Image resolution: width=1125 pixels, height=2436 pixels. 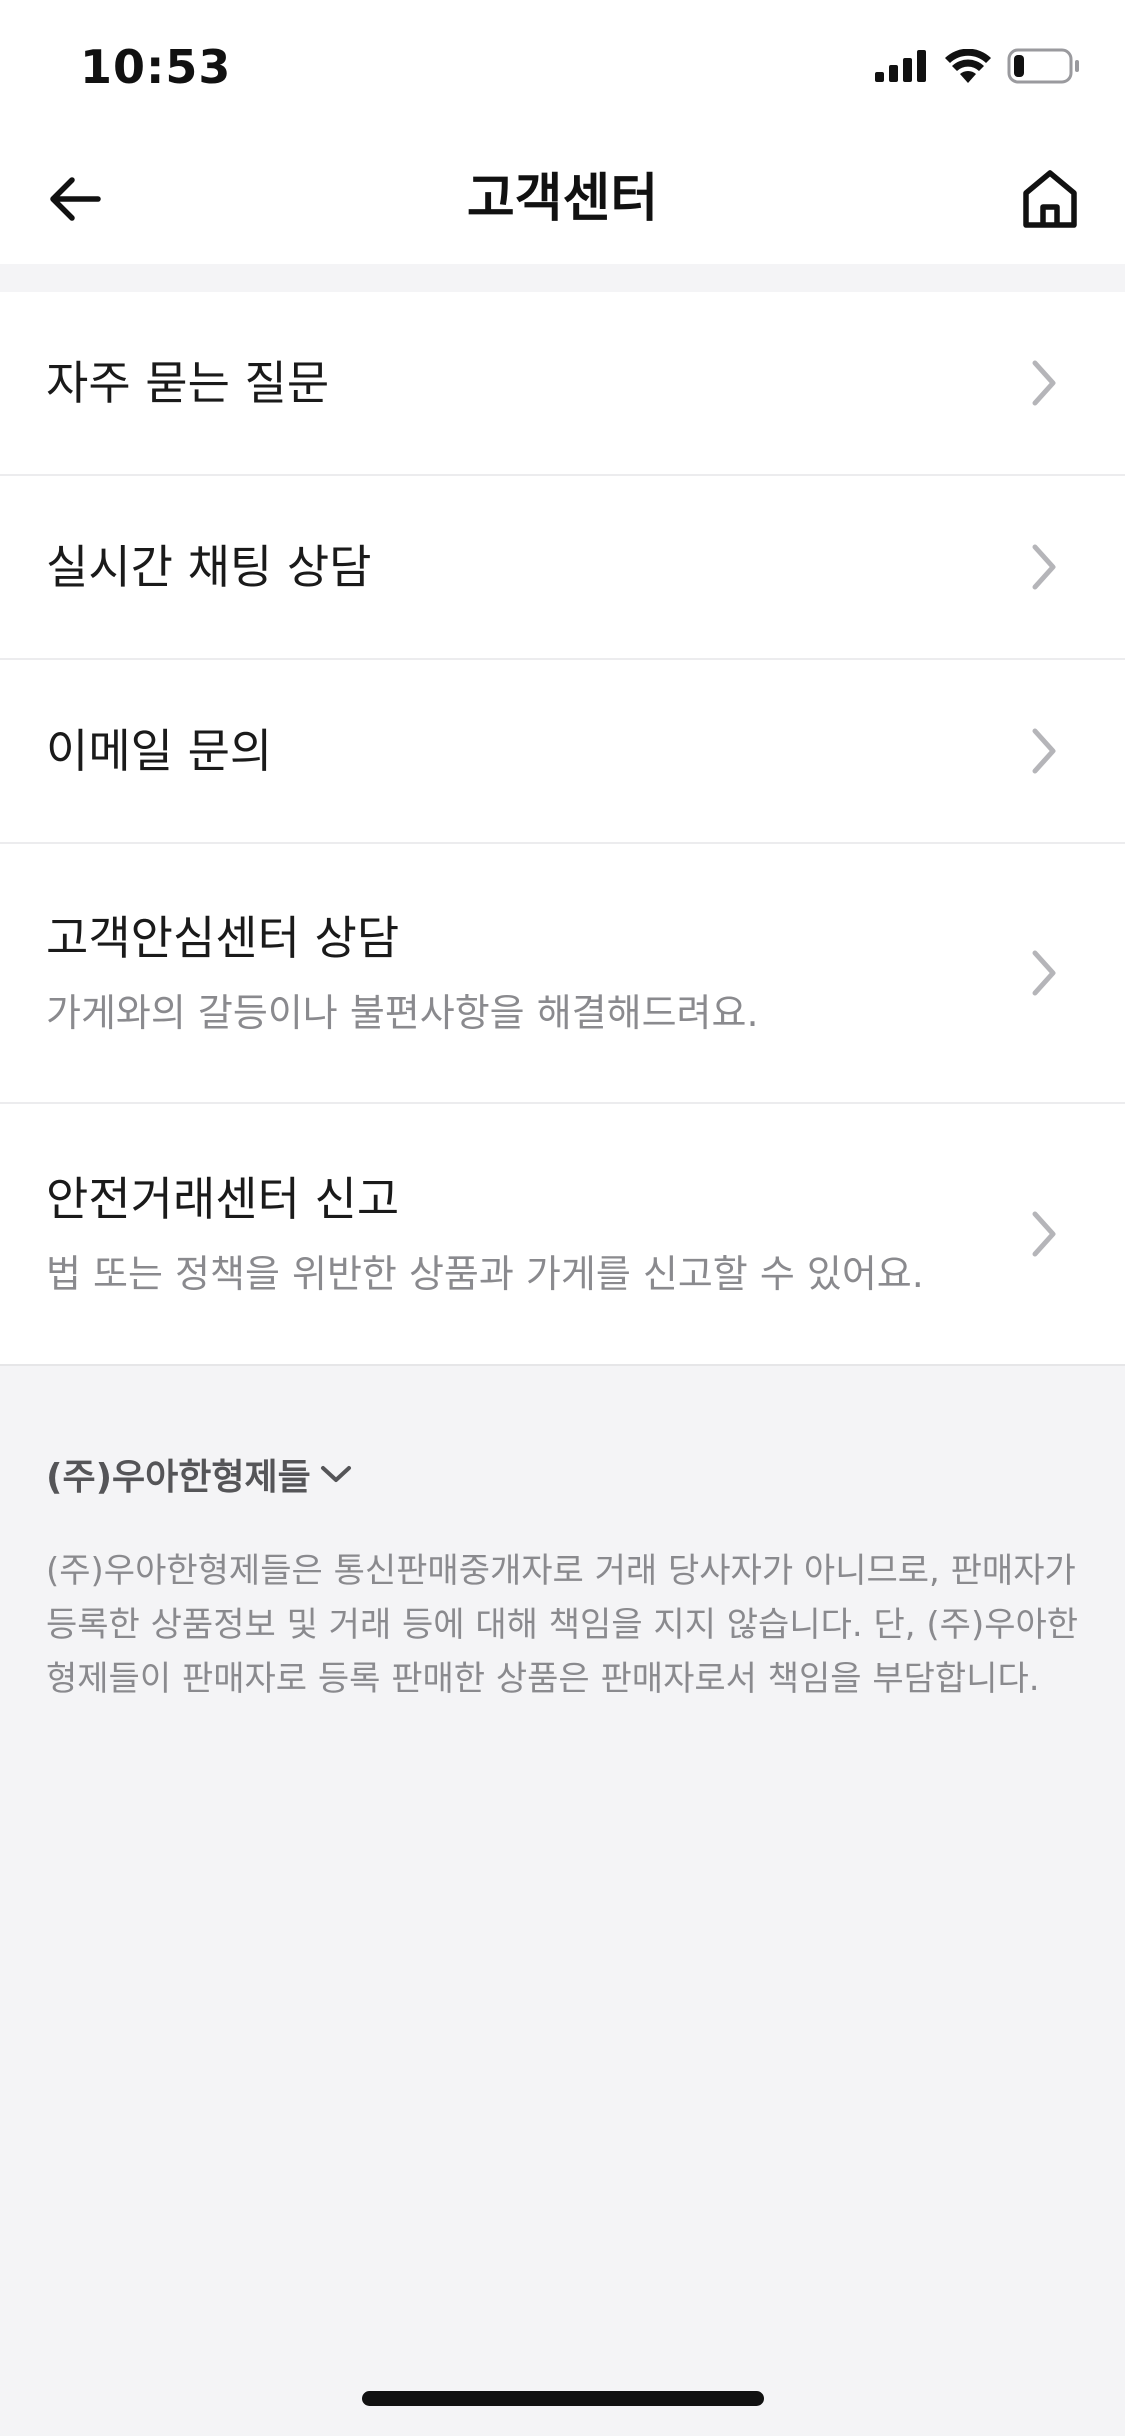 I want to click on menu-item-label: 안전거래센터 신고, so click(x=223, y=1199).